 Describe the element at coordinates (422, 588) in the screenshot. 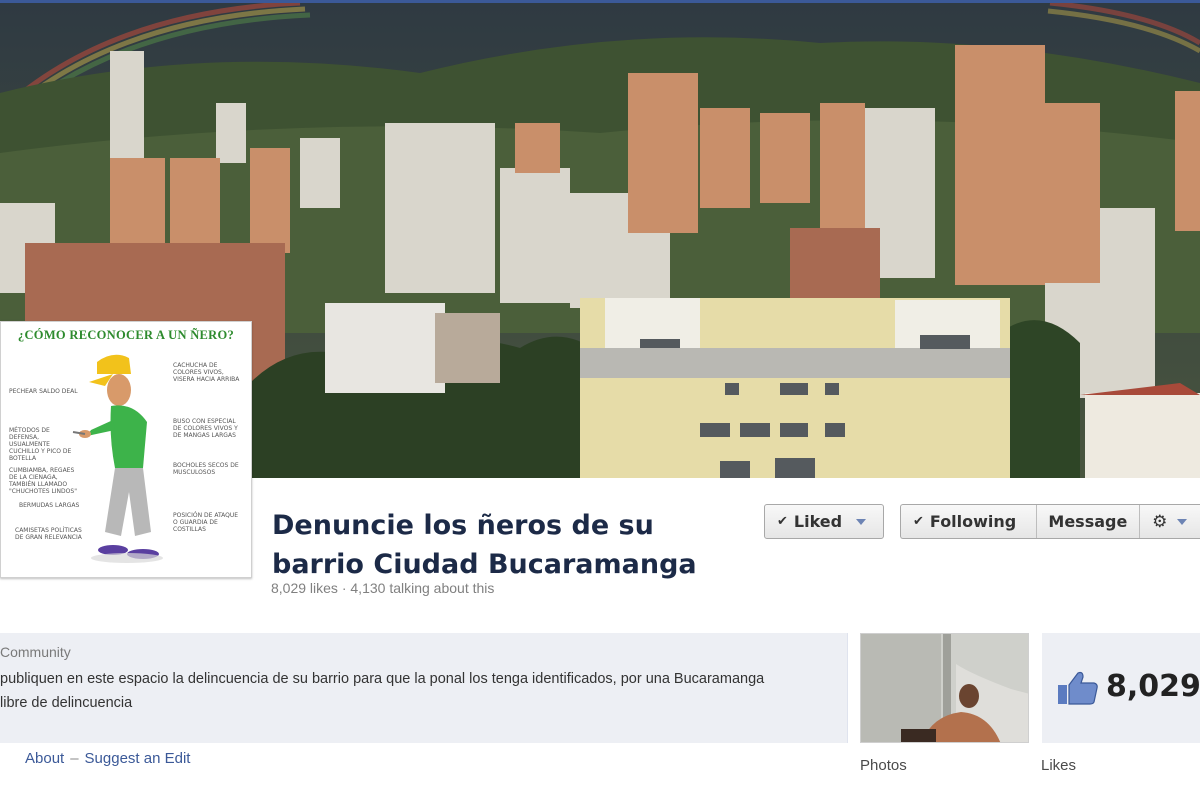

I see `talking-stat: 4,130 talking about this` at that location.